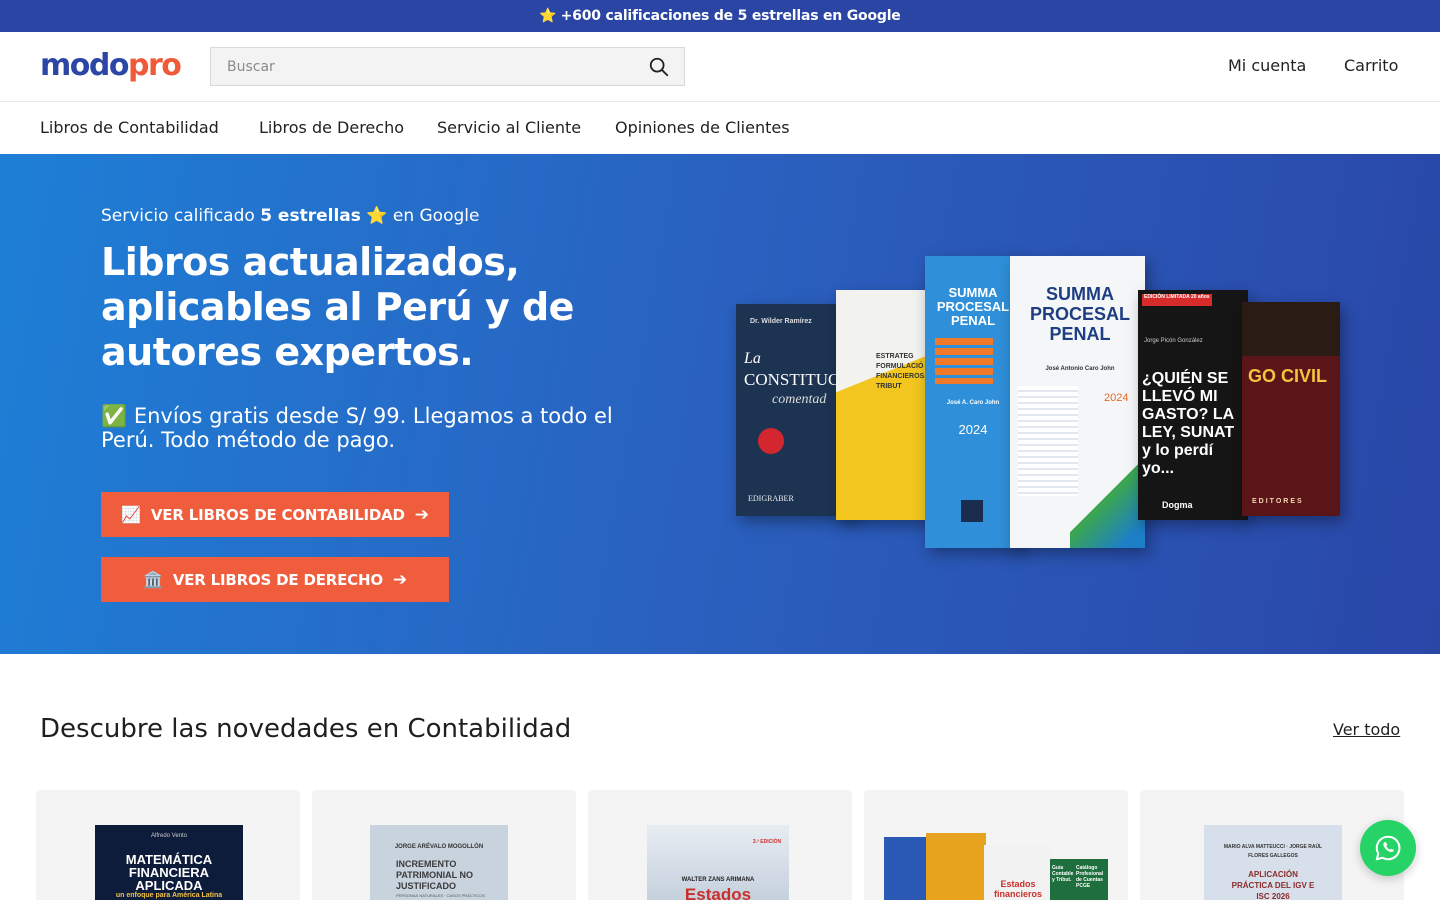 This screenshot has height=900, width=1440. I want to click on book-author: José A. Caro John, so click(973, 403).